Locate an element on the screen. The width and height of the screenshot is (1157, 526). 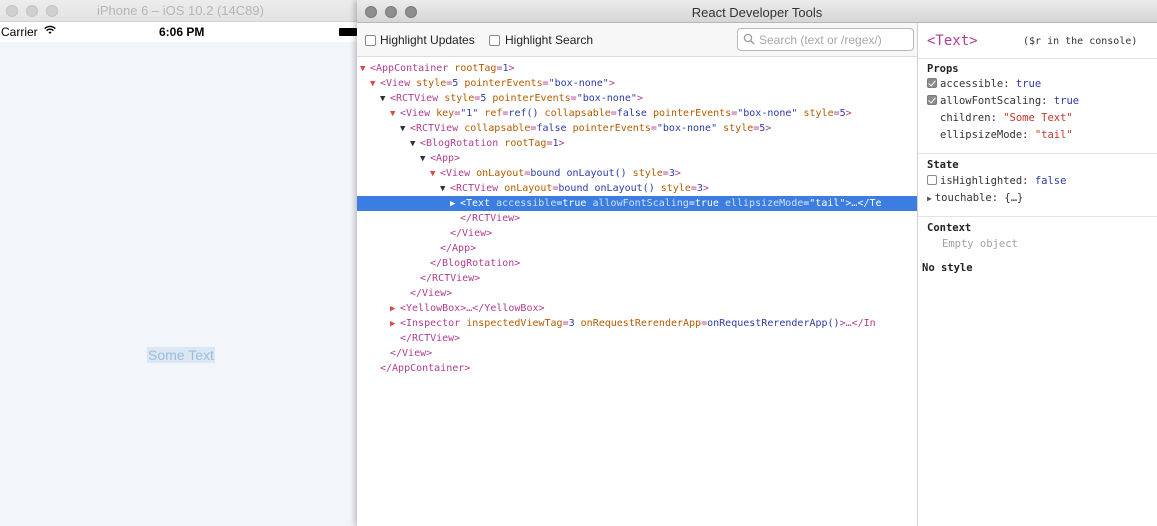
prop-row-ellipsizeMode: ellipsizeMode: "tail" is located at coordinates (1000, 135).